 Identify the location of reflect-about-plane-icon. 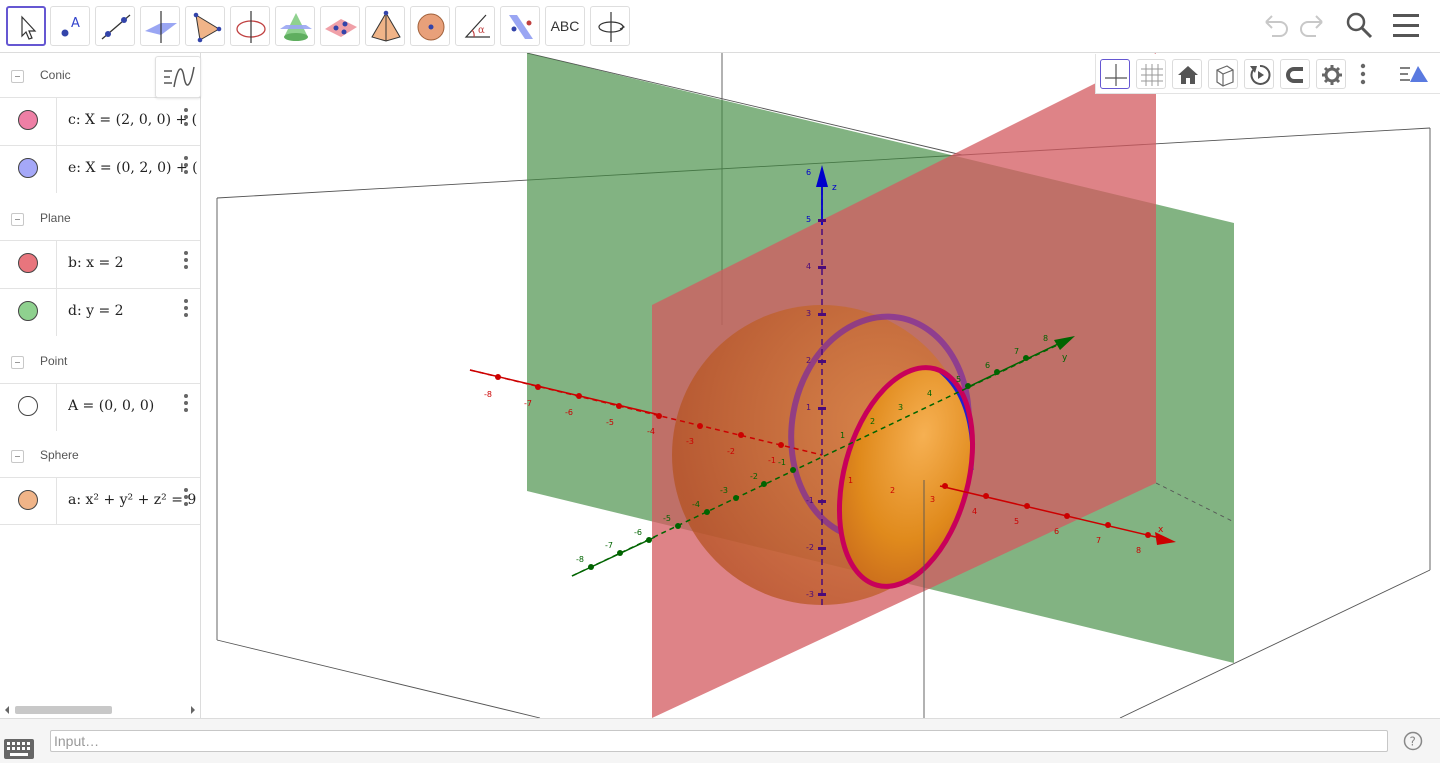
(521, 27).